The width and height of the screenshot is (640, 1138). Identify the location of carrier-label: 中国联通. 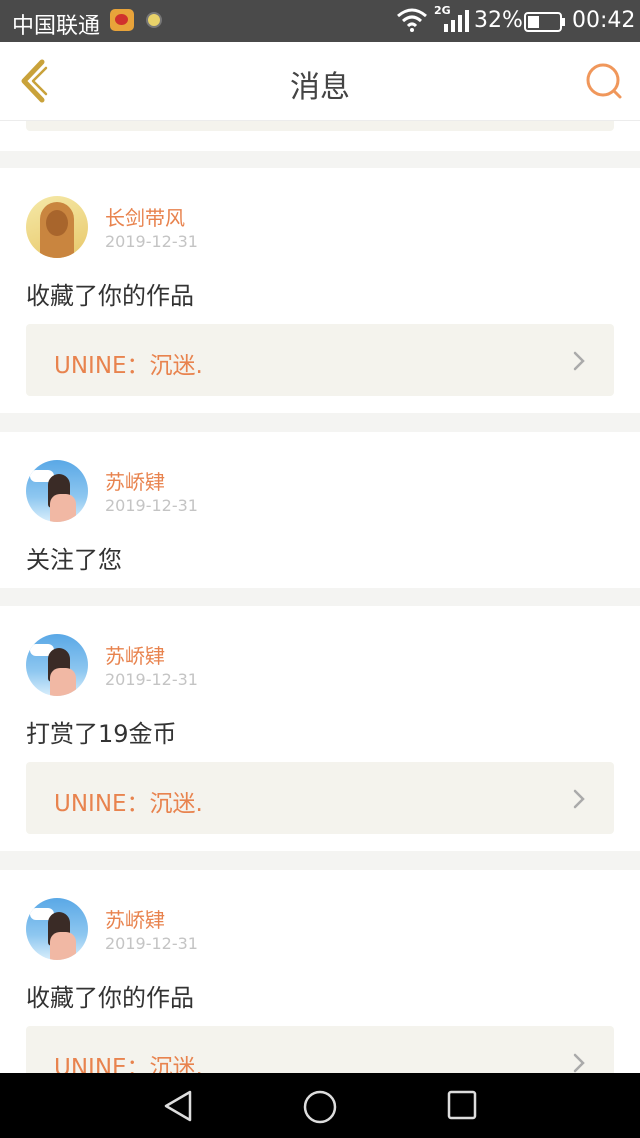
(56, 26).